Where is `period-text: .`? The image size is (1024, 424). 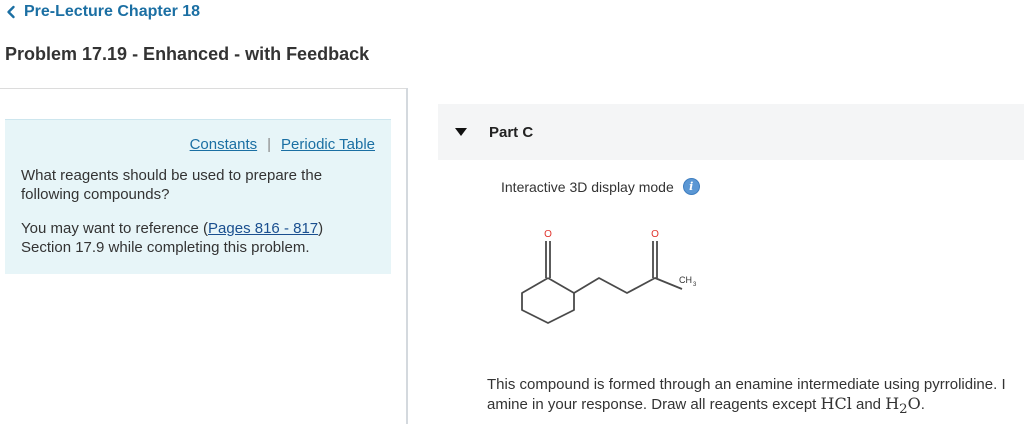
period-text: . is located at coordinates (922, 404).